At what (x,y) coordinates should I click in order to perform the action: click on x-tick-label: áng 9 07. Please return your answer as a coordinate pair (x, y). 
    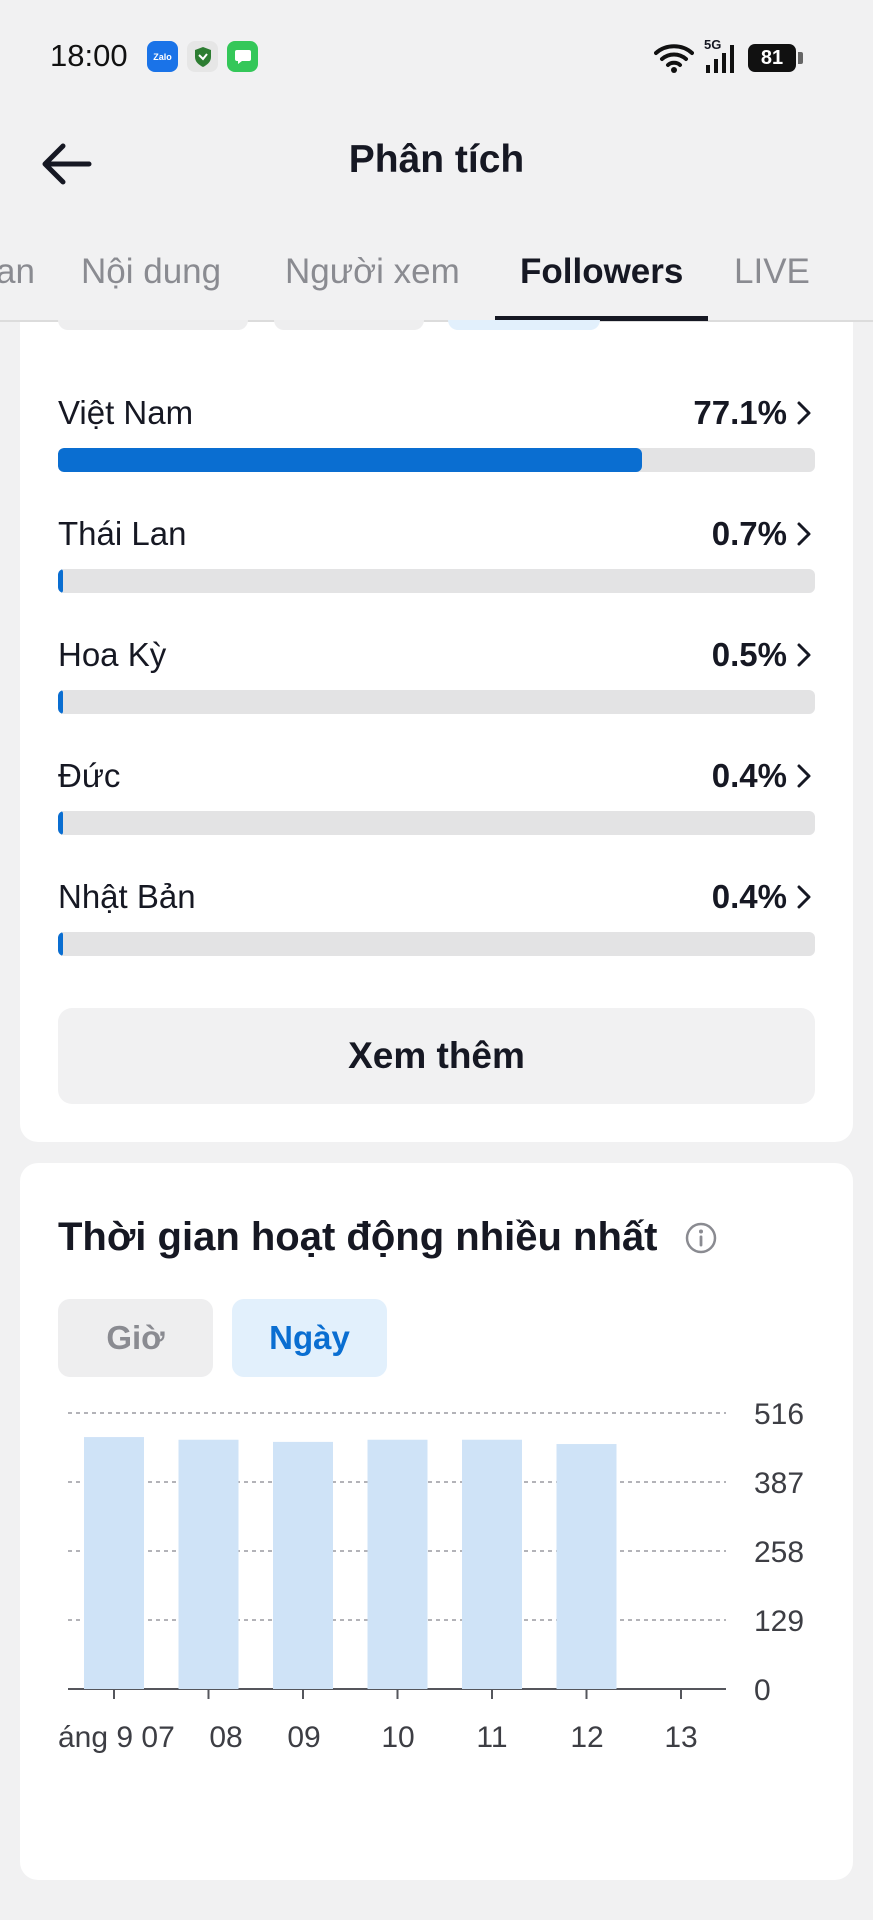
    Looking at the image, I should click on (116, 1737).